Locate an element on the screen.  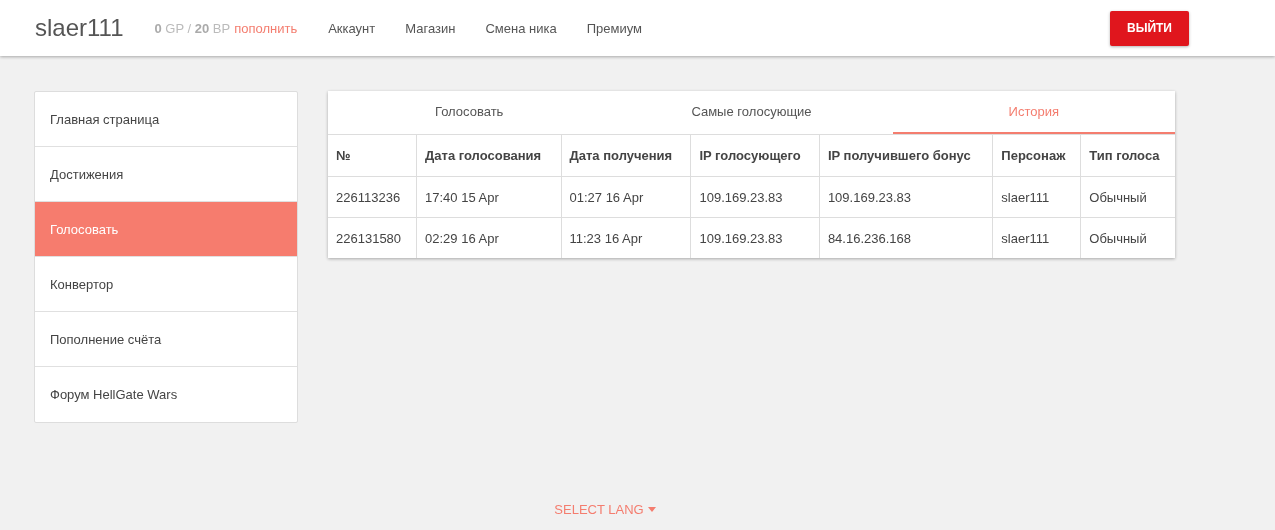
nav-link: Аккаунт is located at coordinates (352, 28).